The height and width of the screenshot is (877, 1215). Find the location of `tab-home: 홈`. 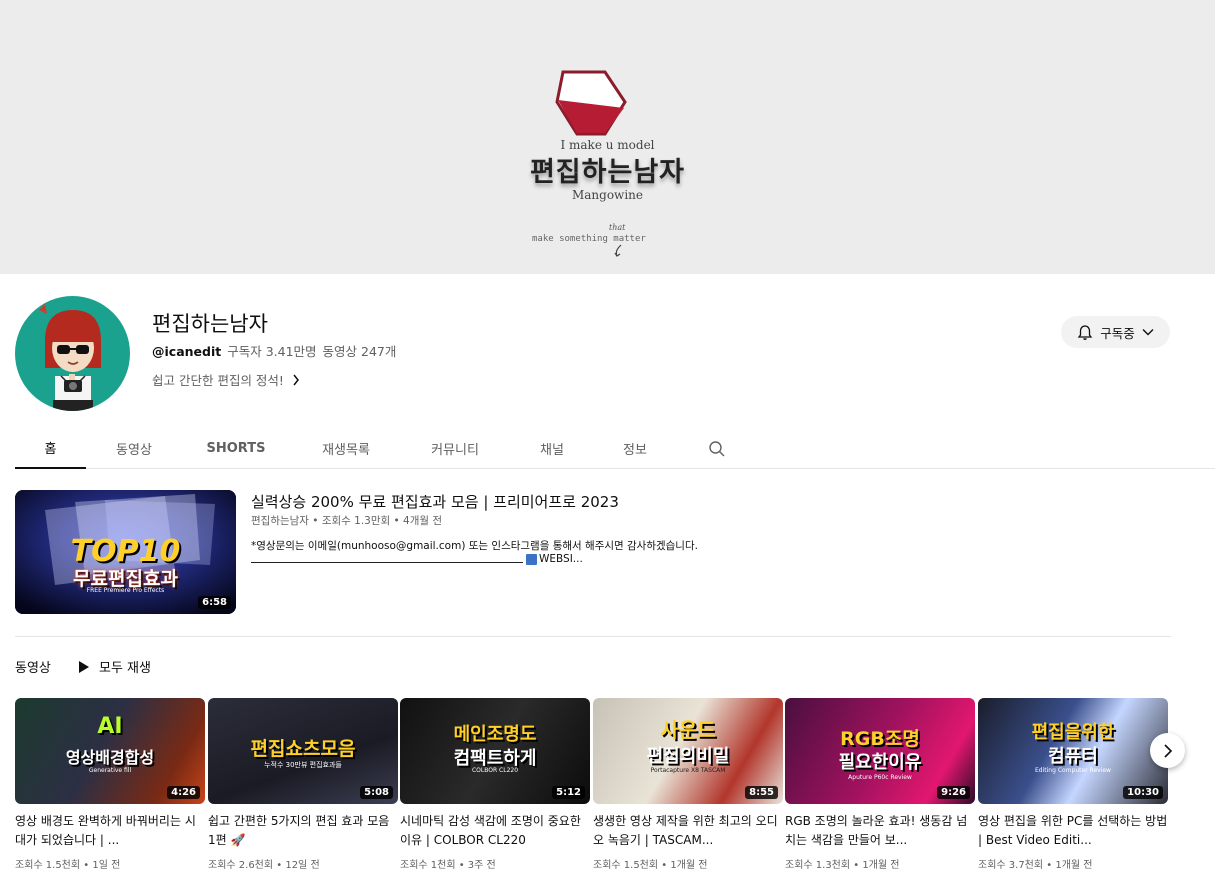

tab-home: 홈 is located at coordinates (50, 448).